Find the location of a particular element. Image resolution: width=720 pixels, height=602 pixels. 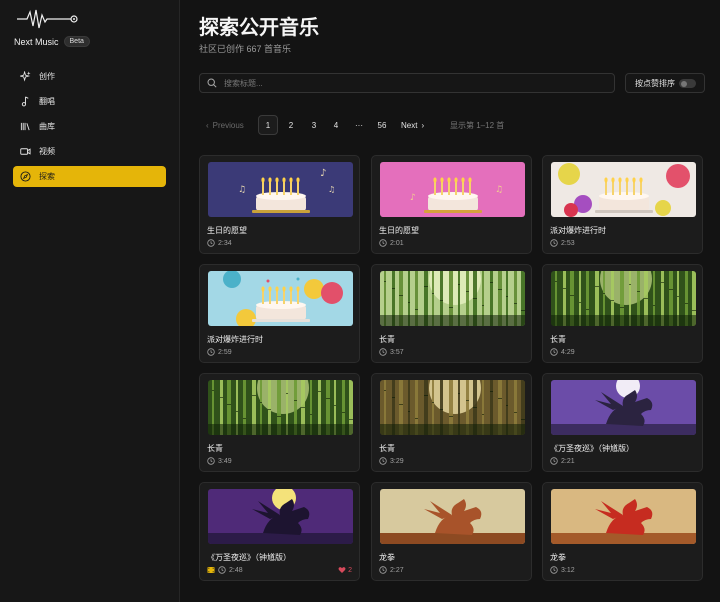

sparkles-icon is located at coordinates (25, 76).